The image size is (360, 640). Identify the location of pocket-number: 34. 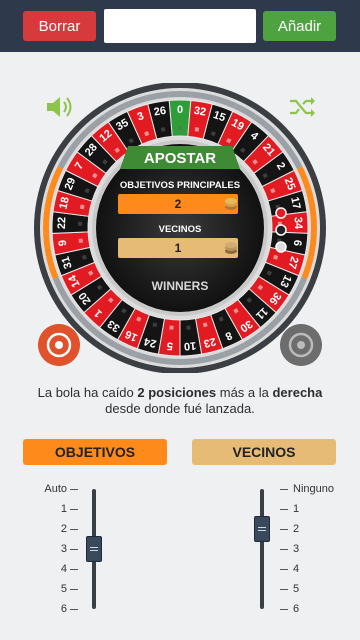
(298, 224).